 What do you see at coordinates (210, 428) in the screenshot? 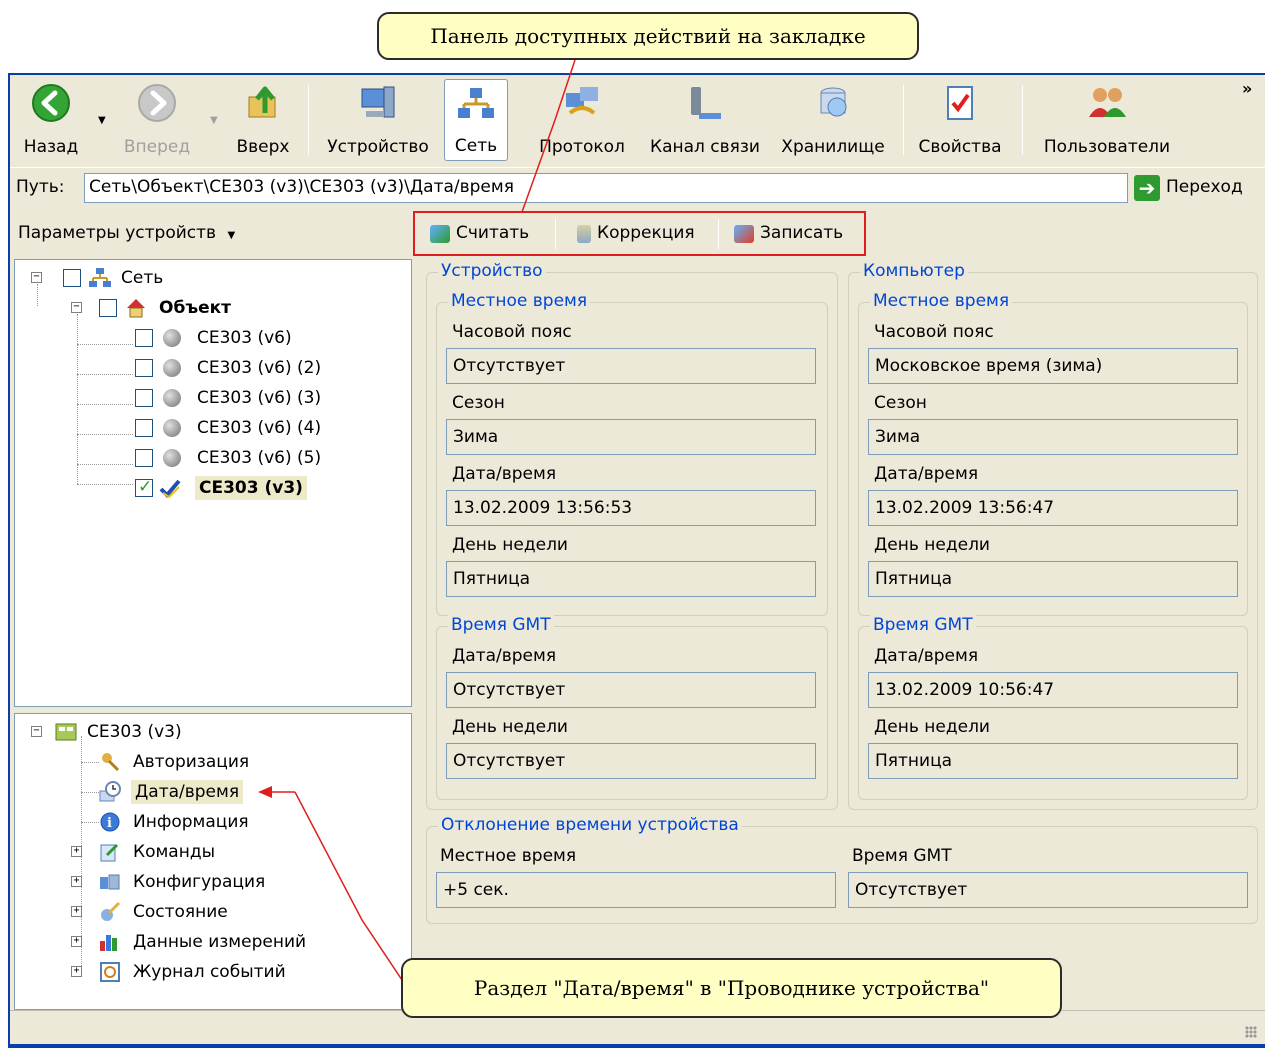
I see `tree-node-device: СЕ303 (v6) (4)` at bounding box center [210, 428].